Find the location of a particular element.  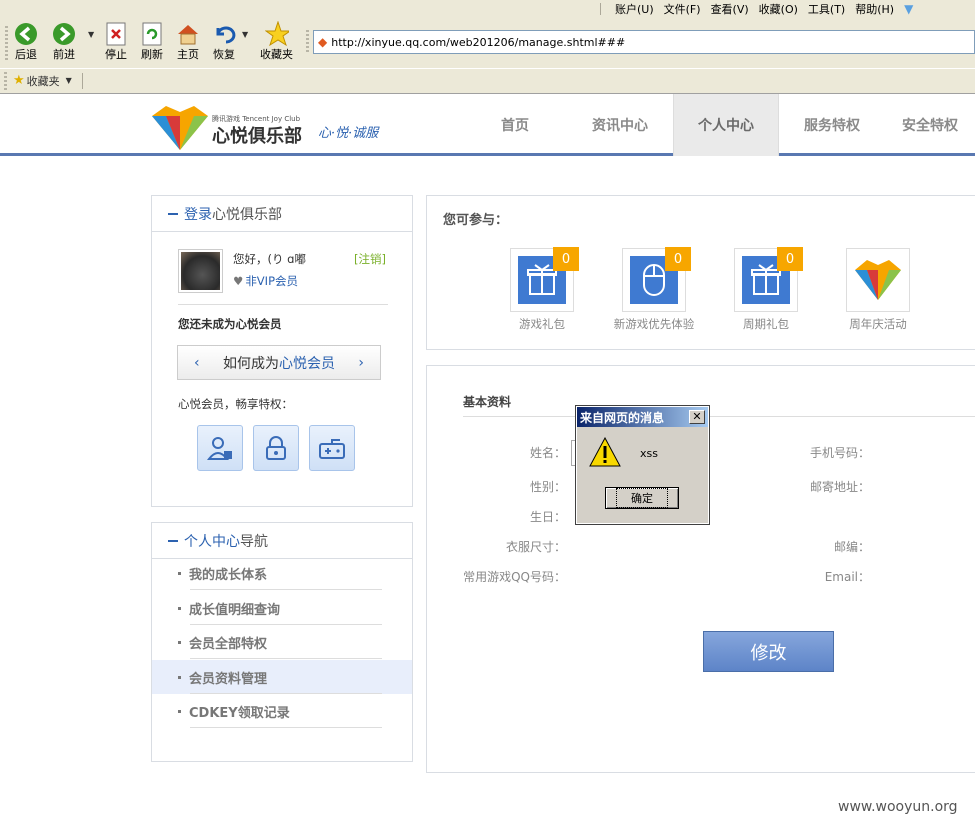

nav-item-all-privileges: 会员全部特权 is located at coordinates (282, 642).